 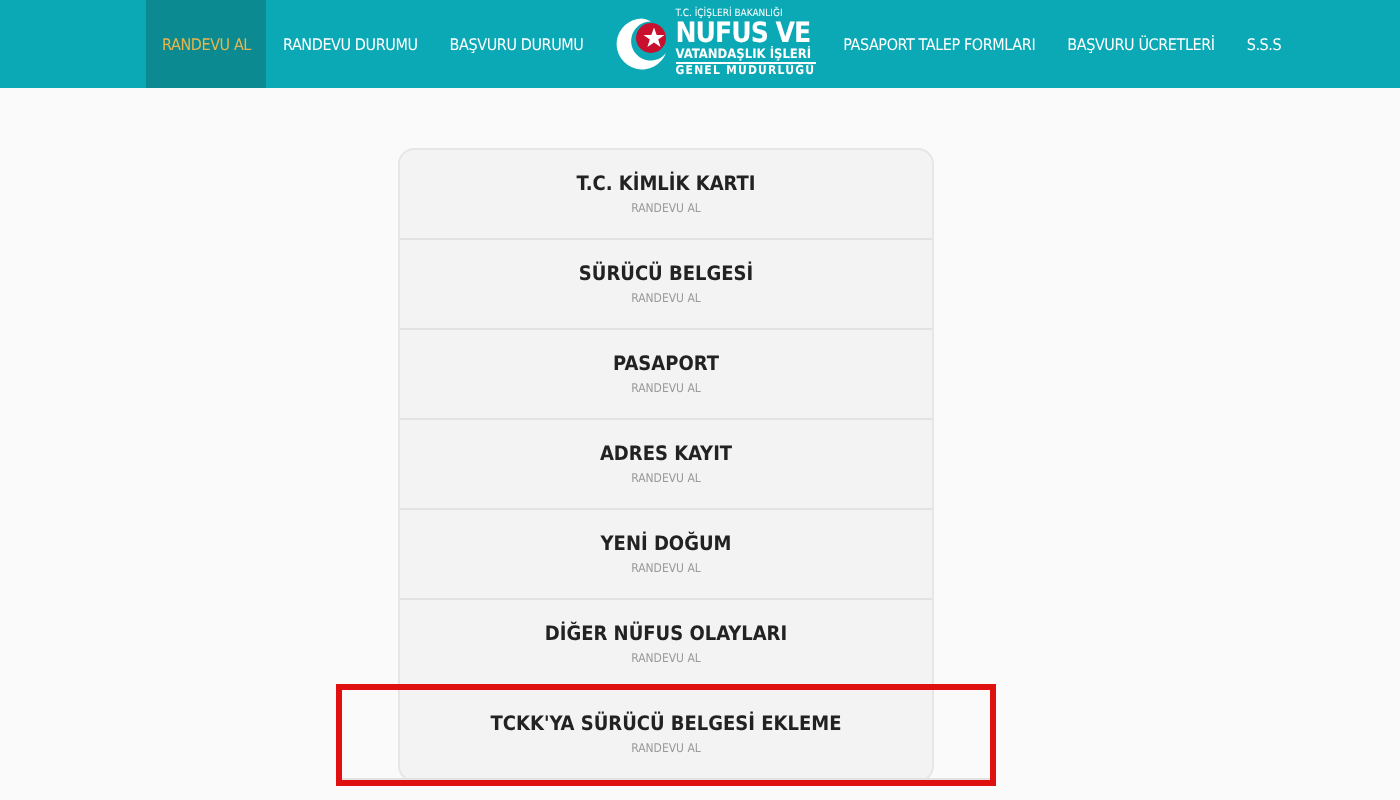 What do you see at coordinates (666, 184) in the screenshot?
I see `service-title: T.C. KİMLİK KARTI` at bounding box center [666, 184].